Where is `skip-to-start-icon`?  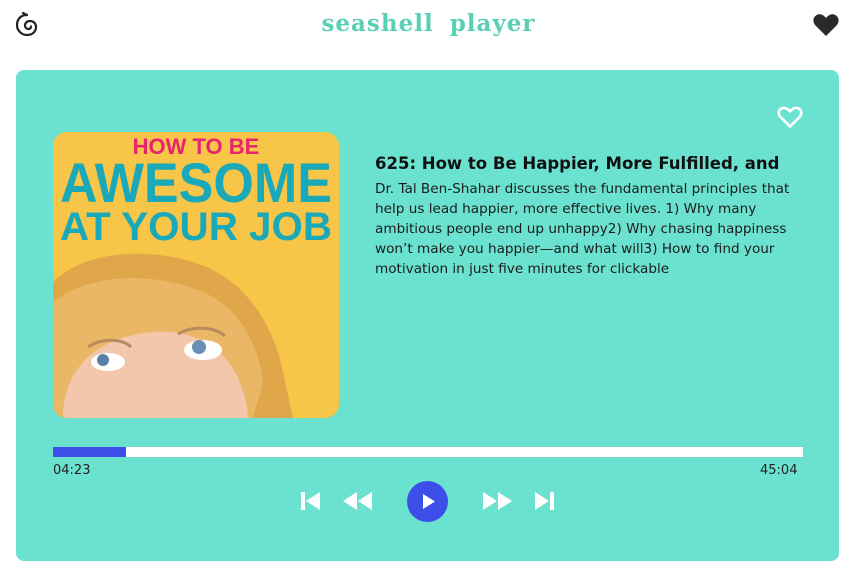
skip-to-start-icon is located at coordinates (311, 501).